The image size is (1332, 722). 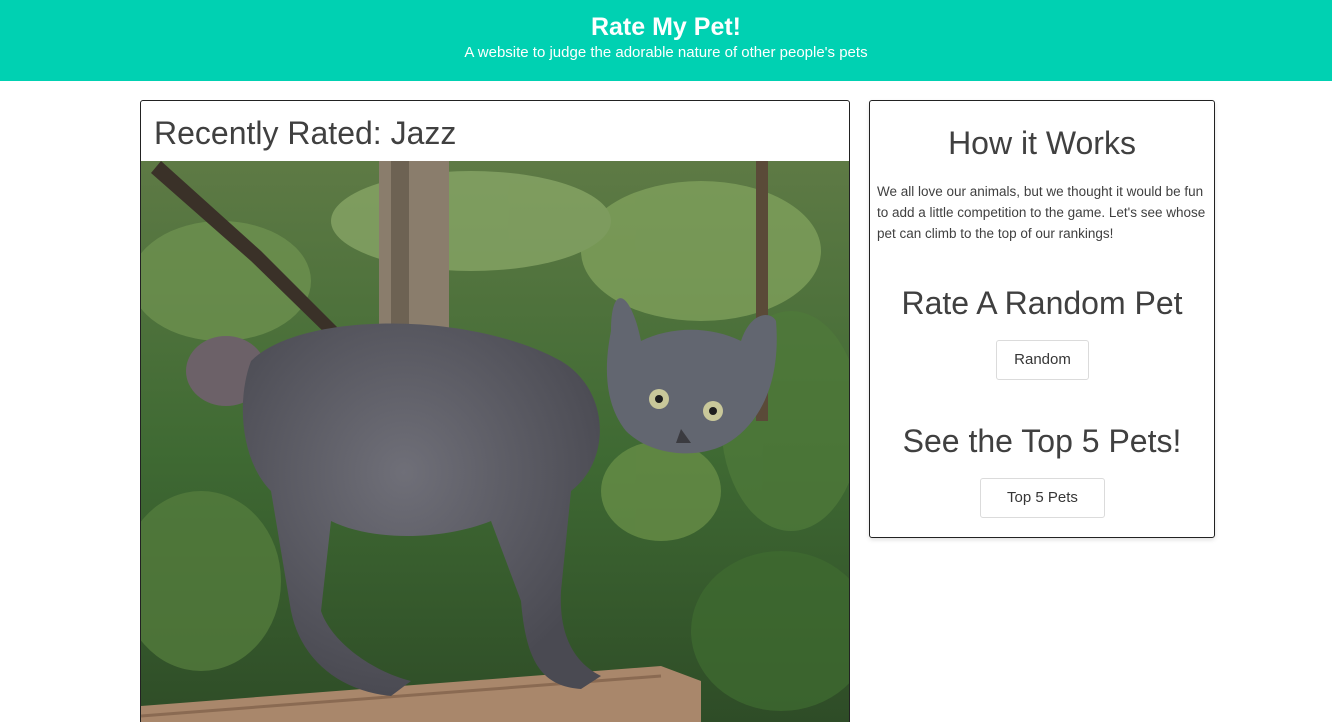 I want to click on top5-button: Top 5 Pets, so click(x=1042, y=498).